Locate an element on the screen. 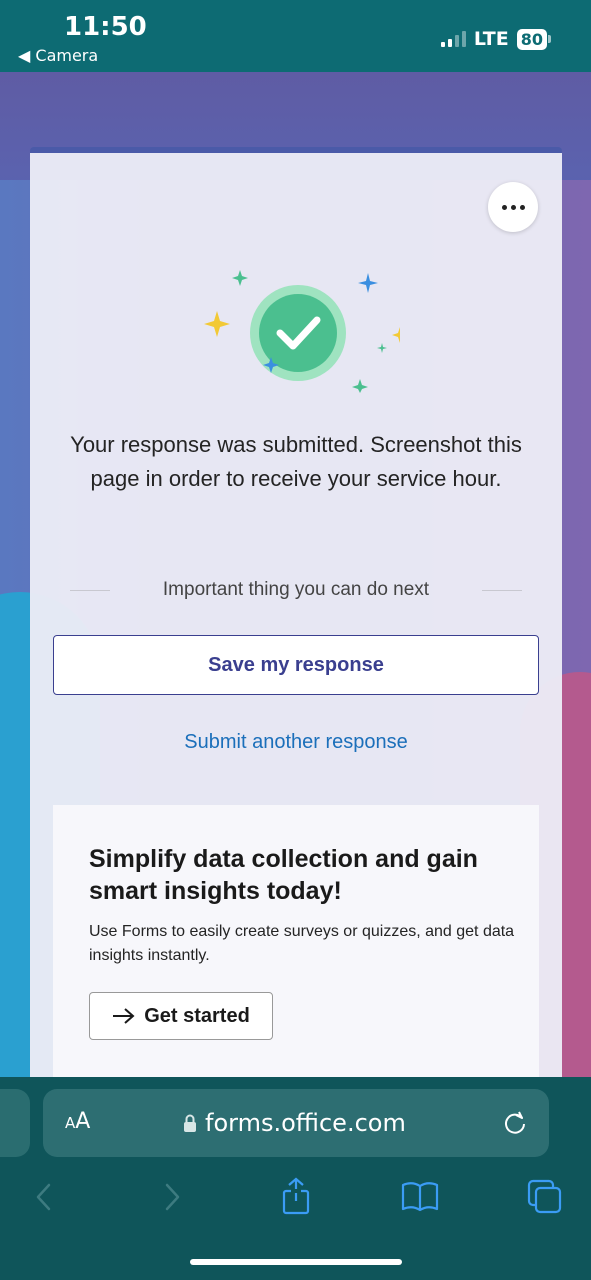  divider-line-right is located at coordinates (502, 590).